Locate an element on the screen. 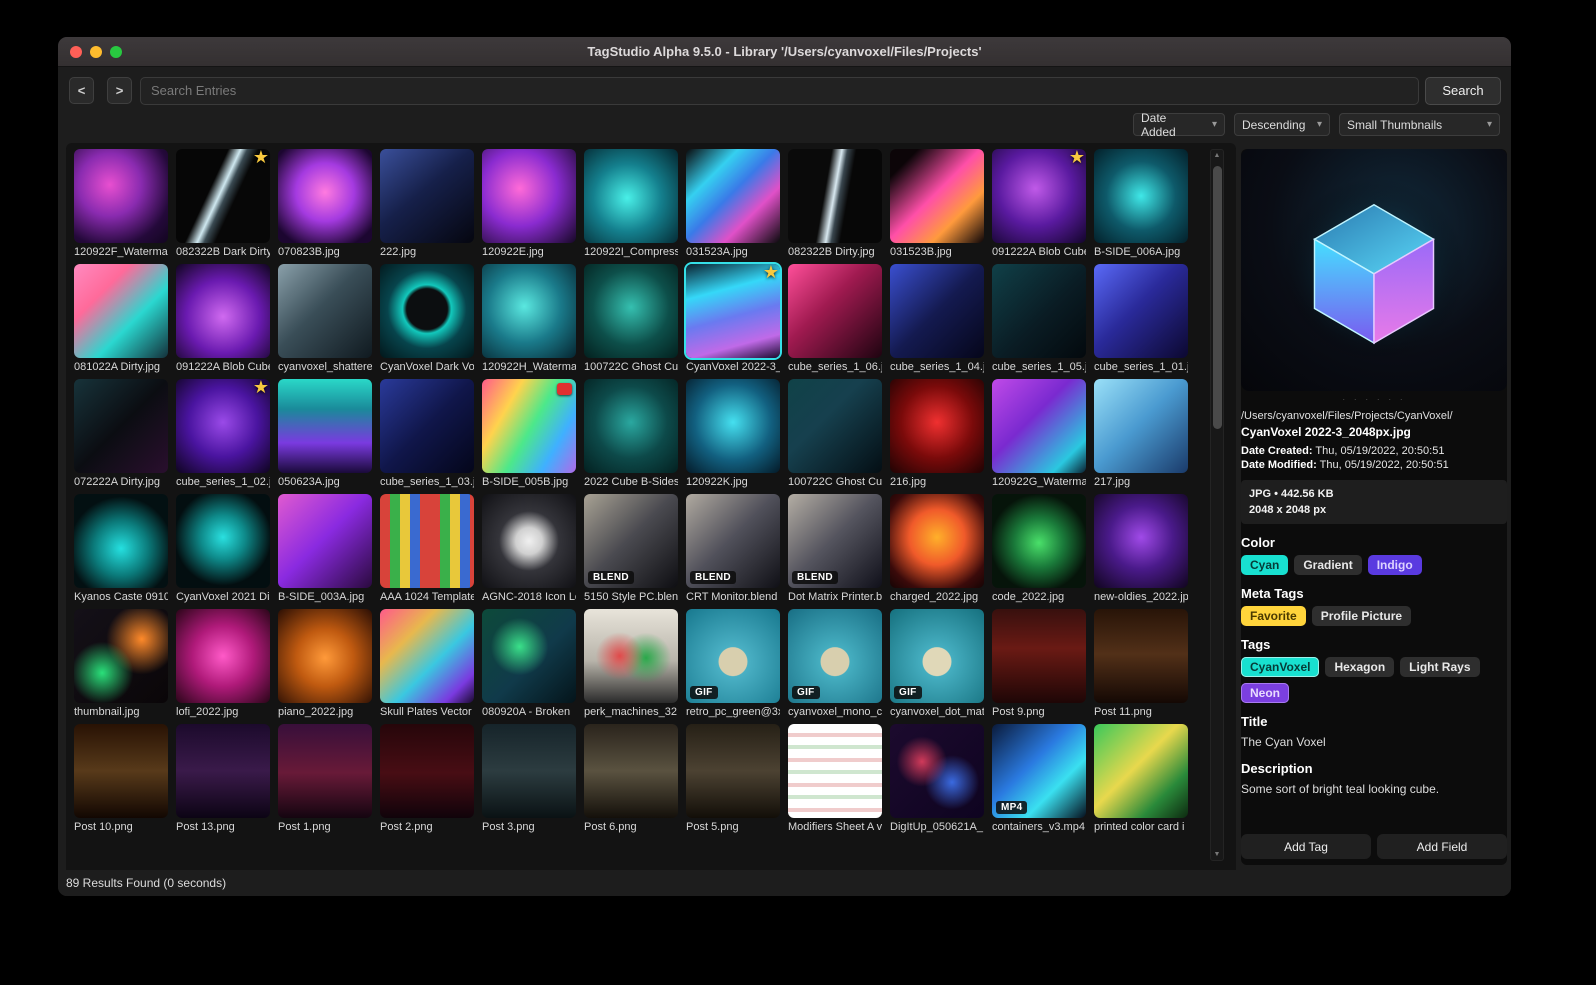  grid-item: 120922G_Waterma is located at coordinates (1039, 433).